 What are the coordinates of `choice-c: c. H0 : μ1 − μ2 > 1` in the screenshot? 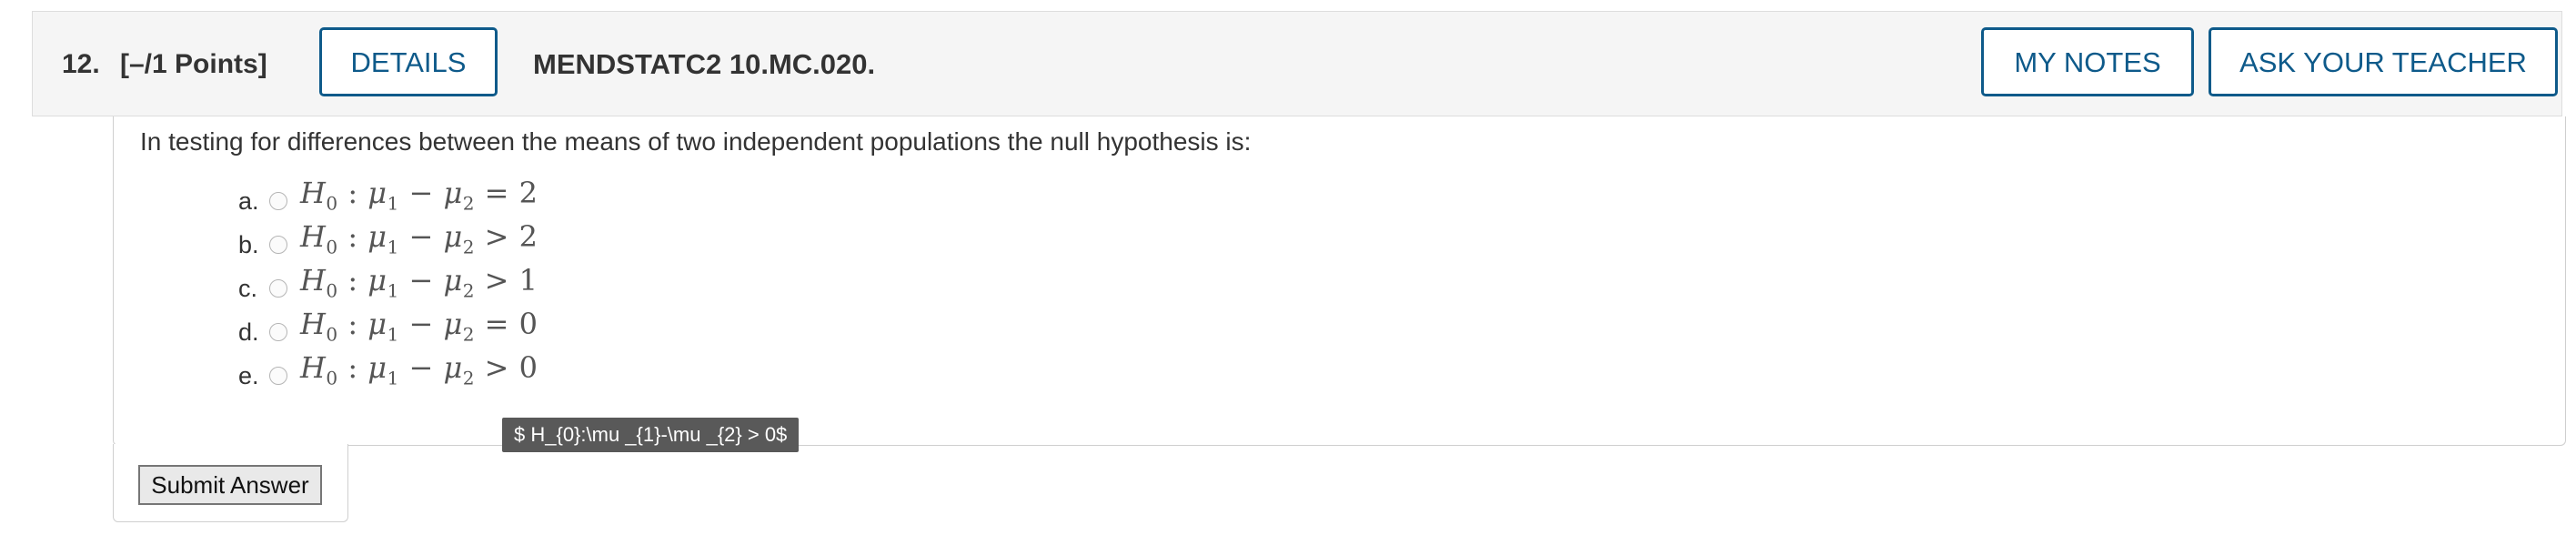 It's located at (402, 282).